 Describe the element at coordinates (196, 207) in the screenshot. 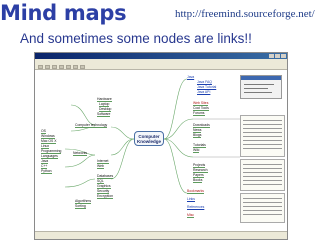

I see `right-link-node: References` at that location.